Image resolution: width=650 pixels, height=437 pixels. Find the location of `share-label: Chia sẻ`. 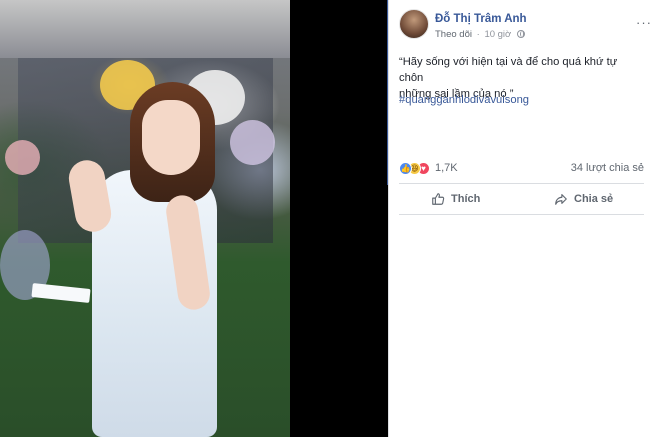

share-label: Chia sẻ is located at coordinates (594, 199).